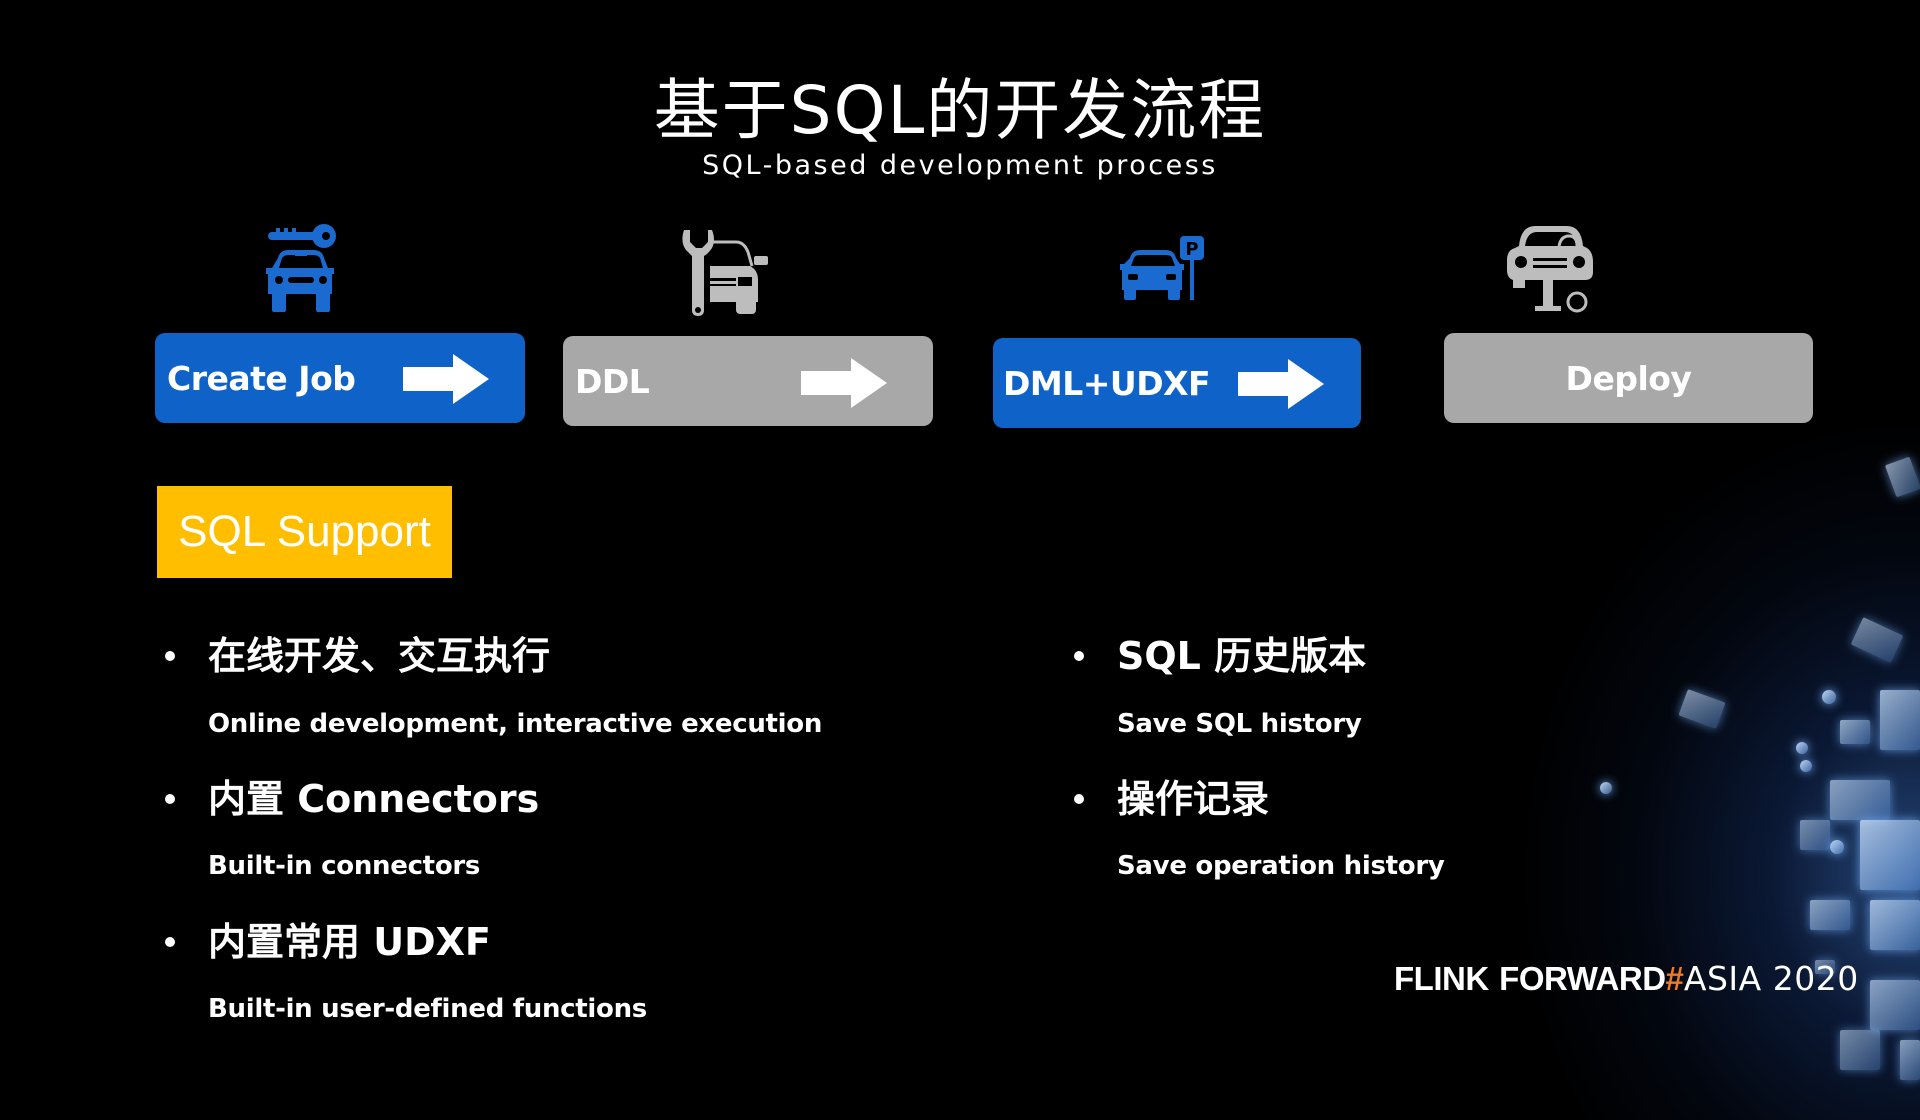  Describe the element at coordinates (1771, 978) in the screenshot. I see `logo-asia-2020: ASIA 2020` at that location.